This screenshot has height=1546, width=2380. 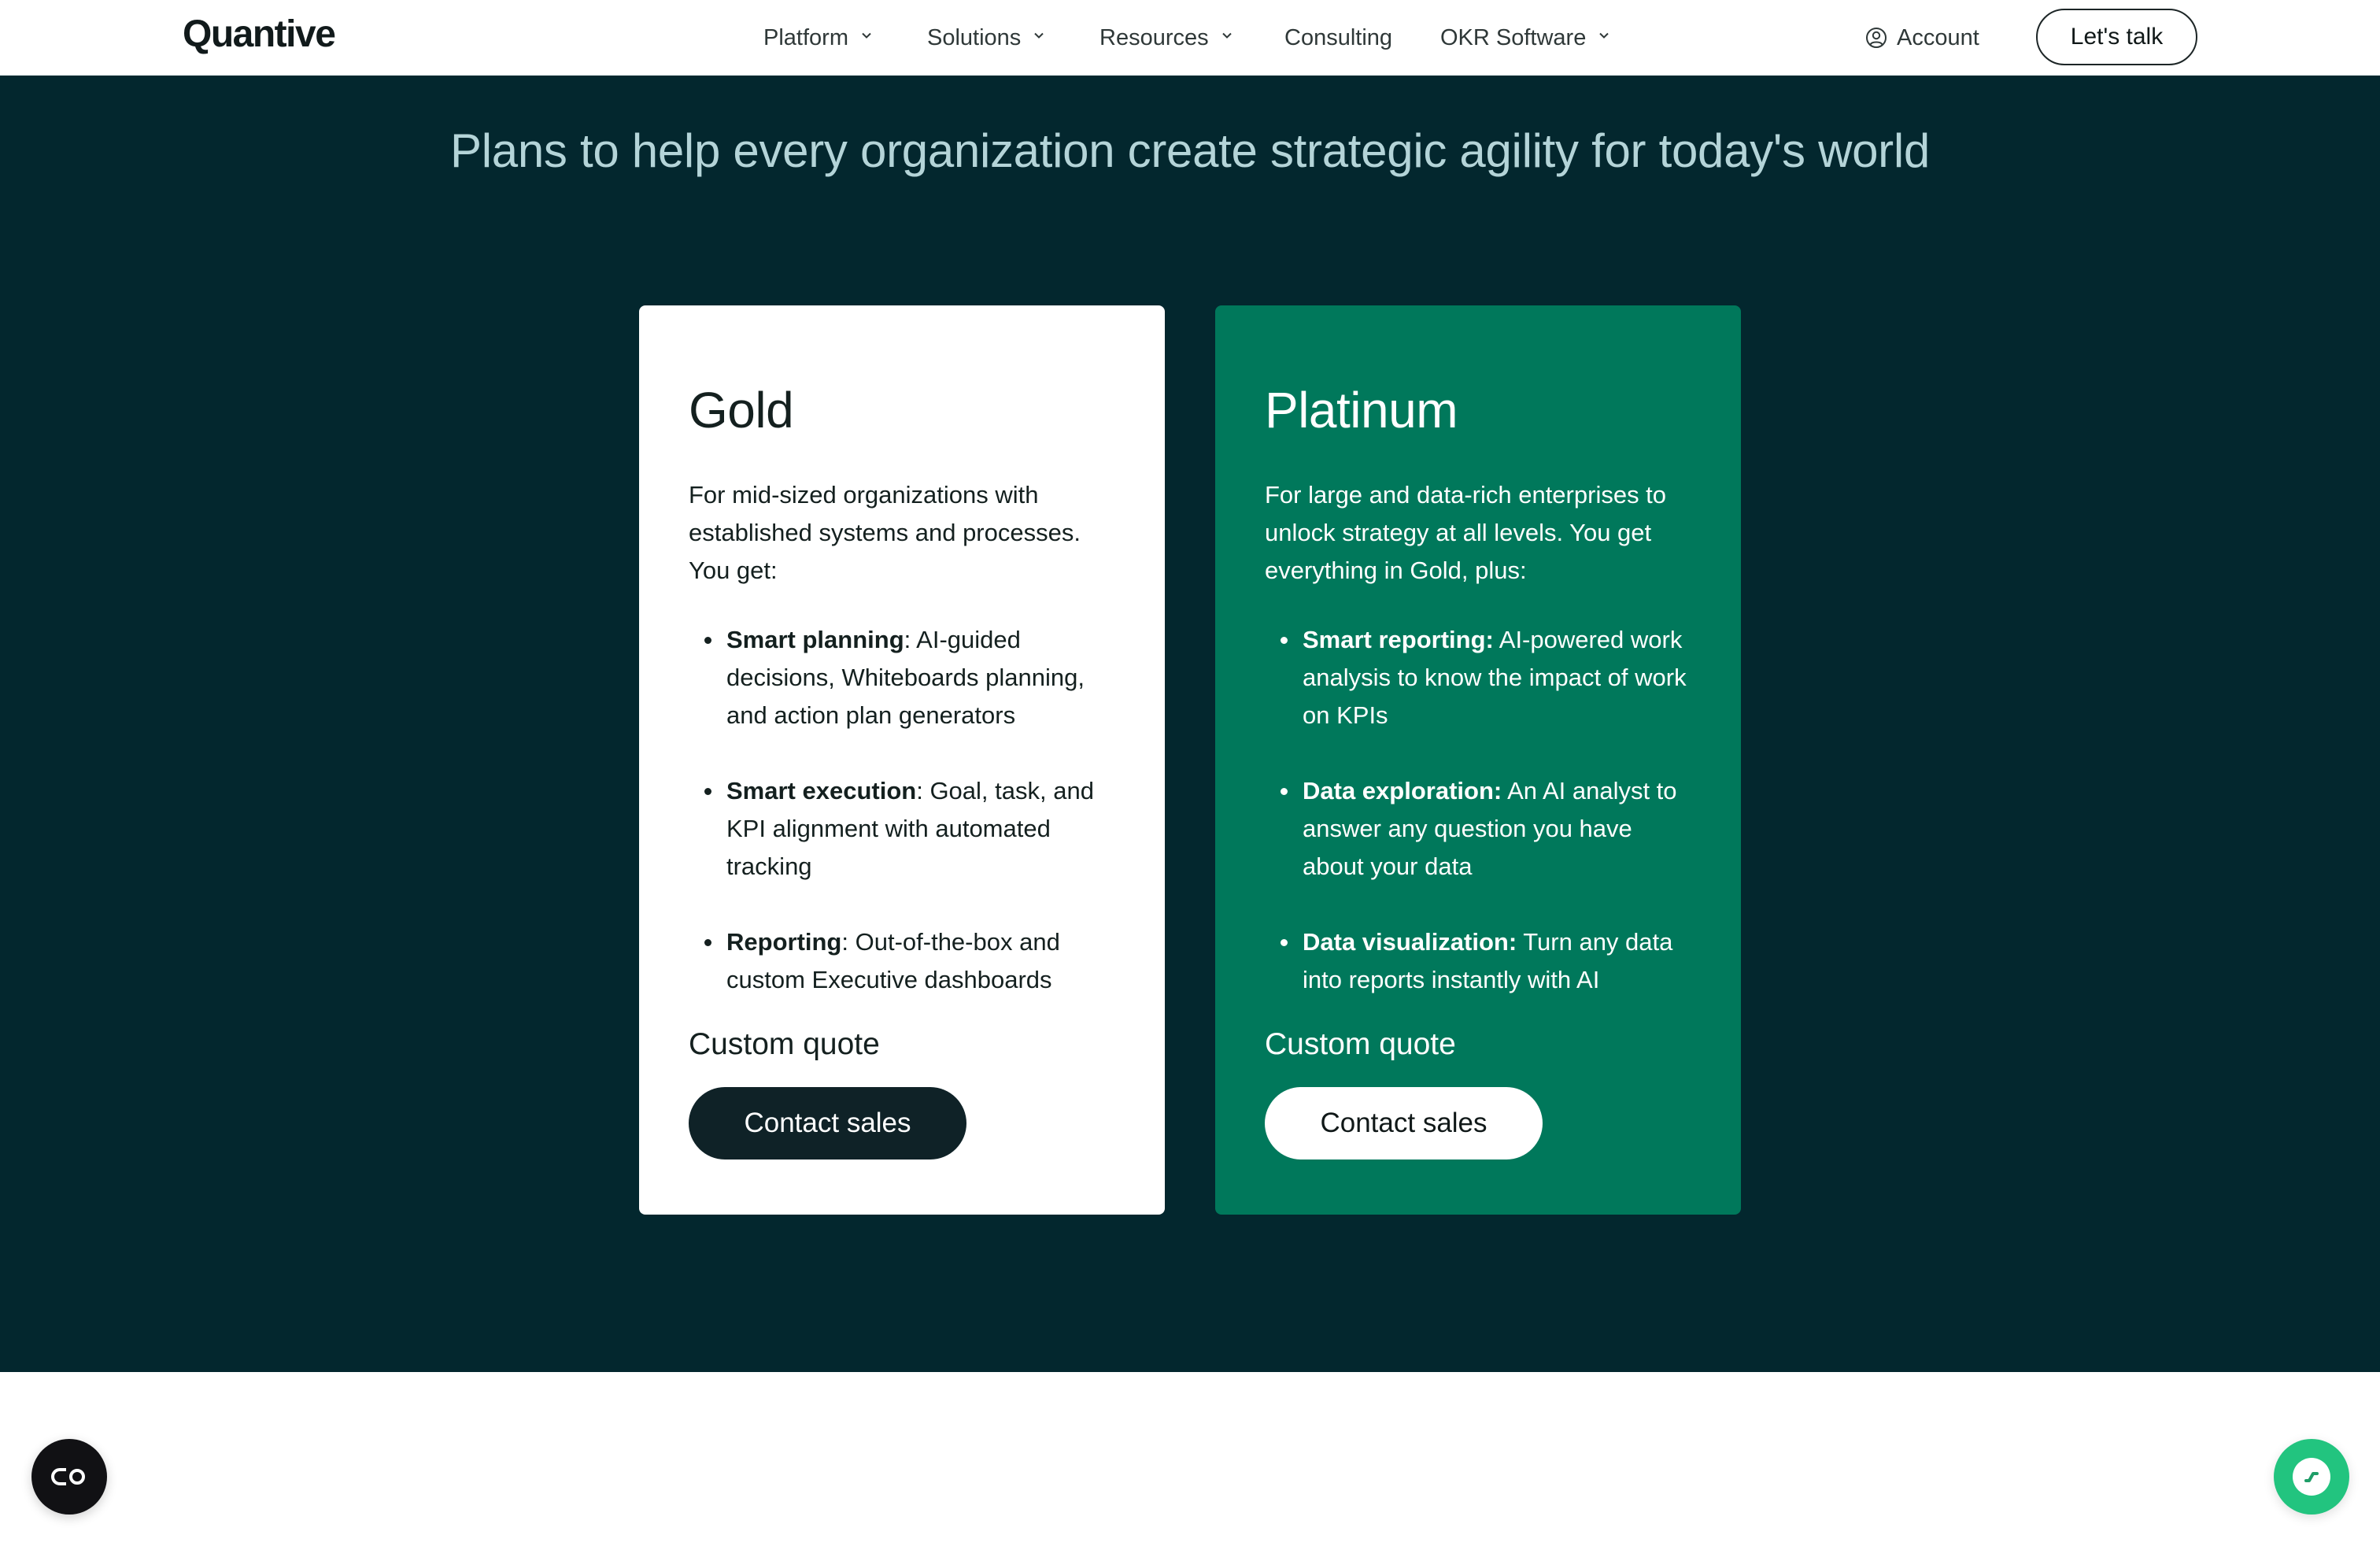 What do you see at coordinates (815, 640) in the screenshot?
I see `feature-title: Smart planning` at bounding box center [815, 640].